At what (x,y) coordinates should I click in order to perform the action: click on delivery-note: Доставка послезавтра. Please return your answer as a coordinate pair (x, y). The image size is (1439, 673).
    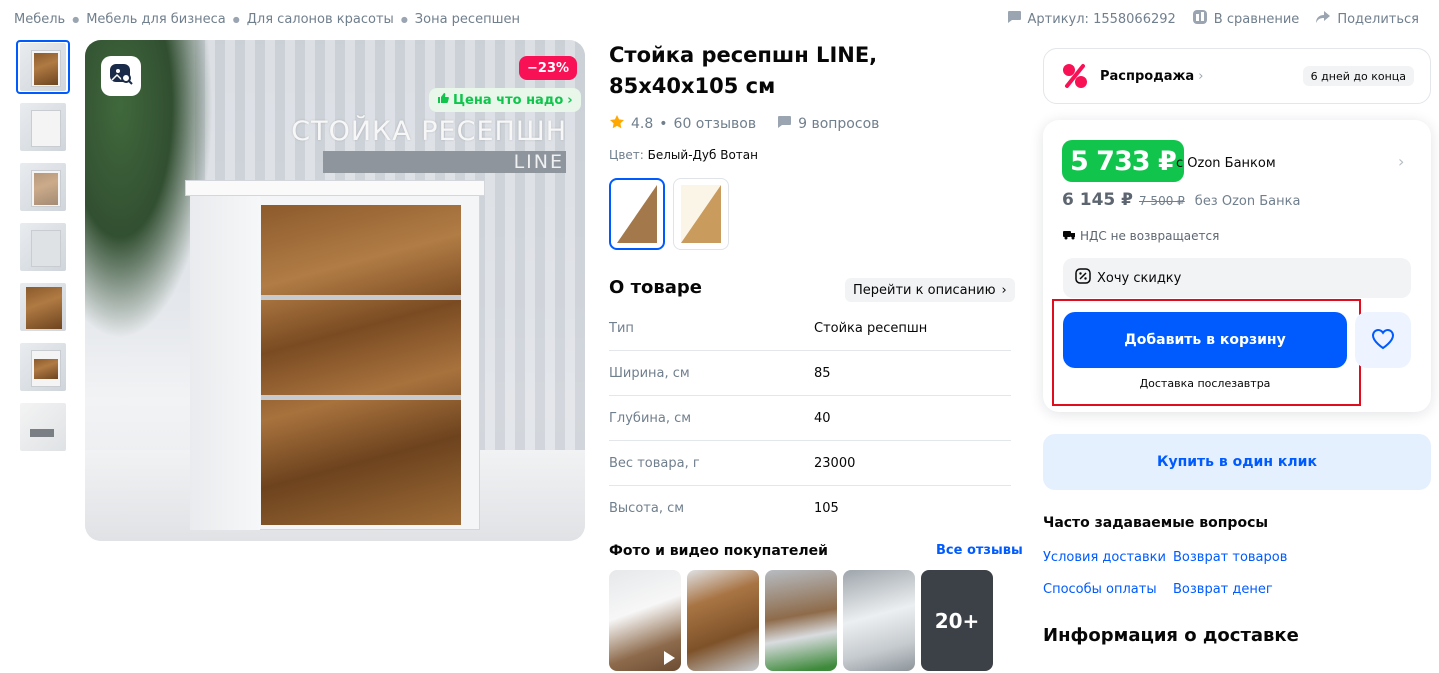
    Looking at the image, I should click on (1205, 383).